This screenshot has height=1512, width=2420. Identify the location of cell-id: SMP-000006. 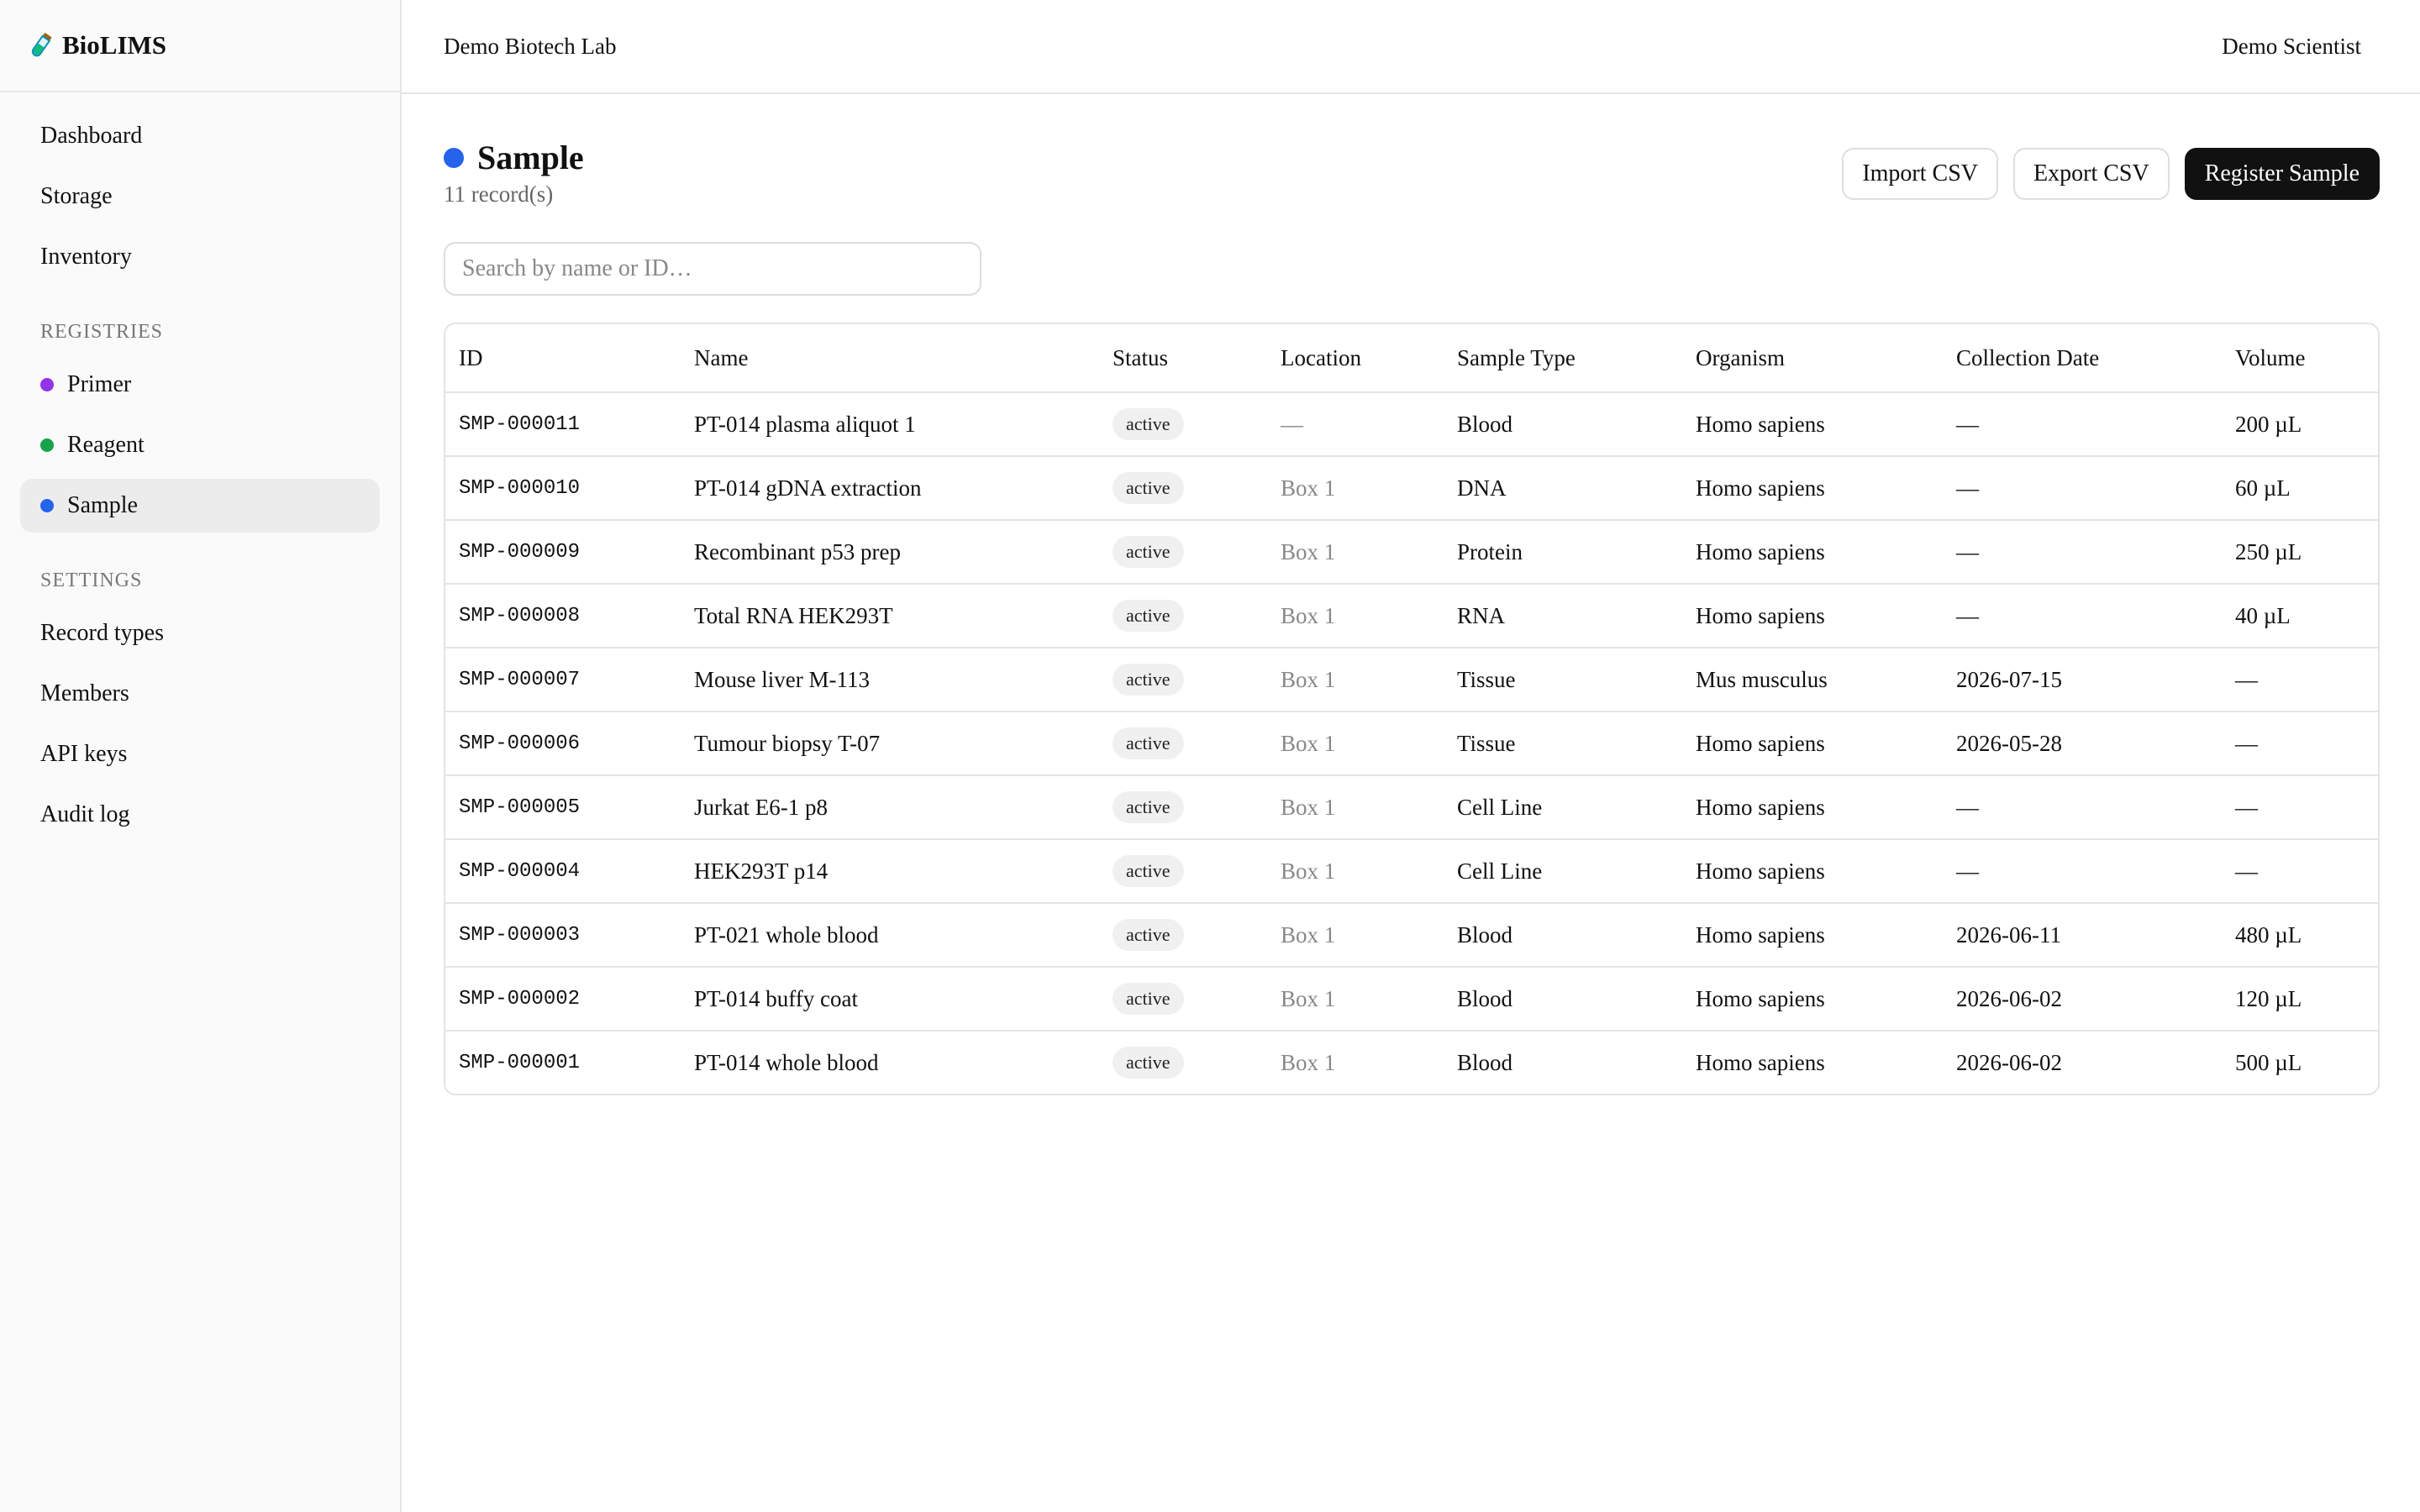
(563, 743).